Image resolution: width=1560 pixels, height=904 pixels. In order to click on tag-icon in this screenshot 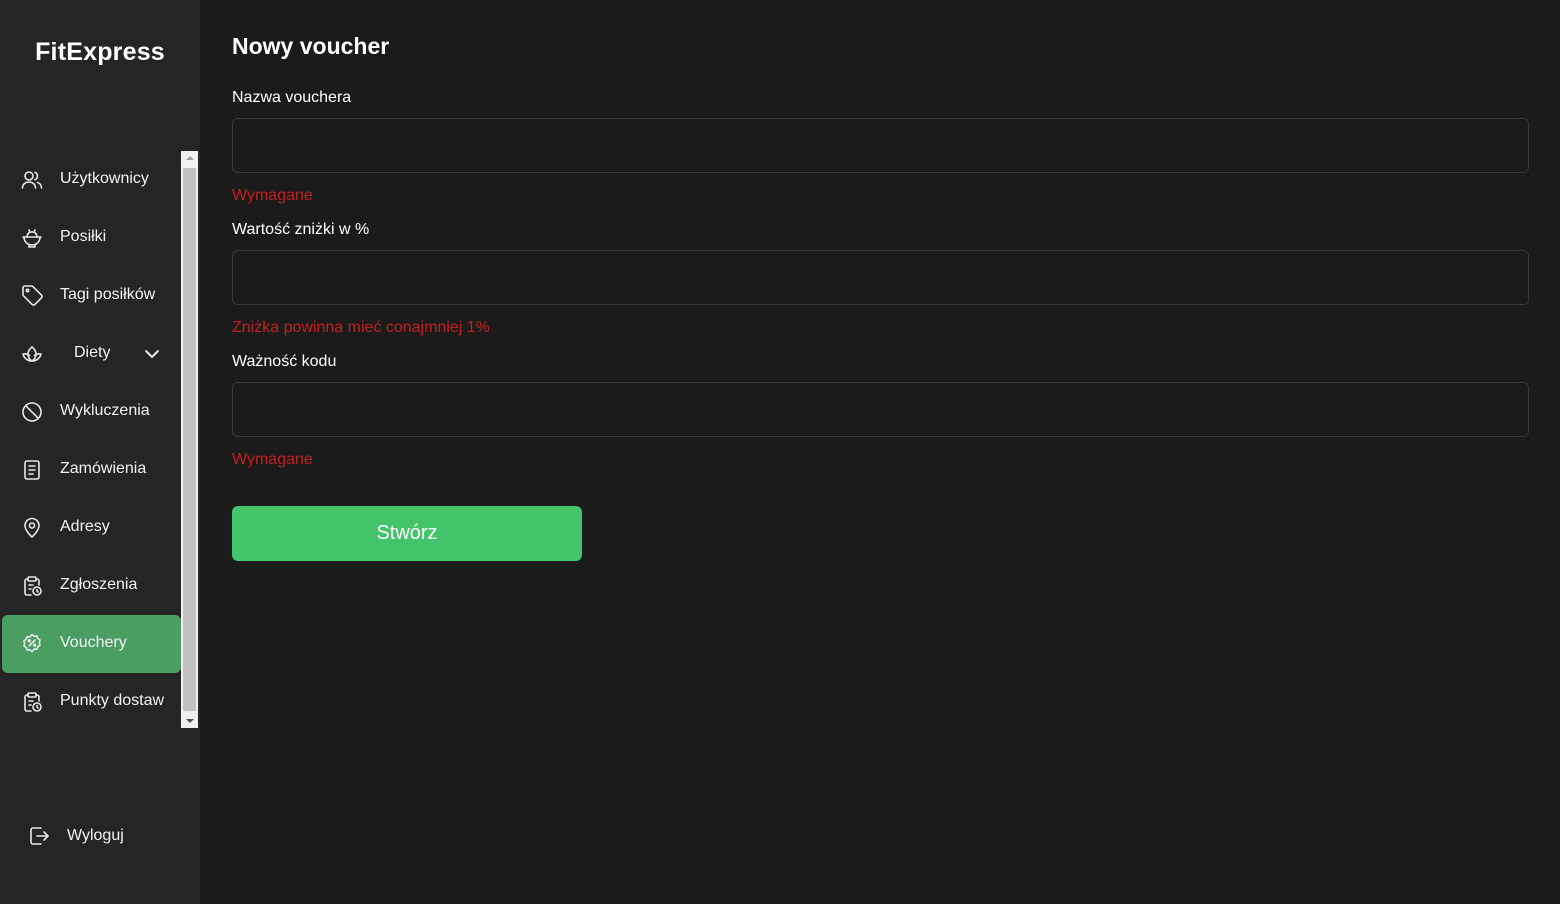, I will do `click(32, 296)`.